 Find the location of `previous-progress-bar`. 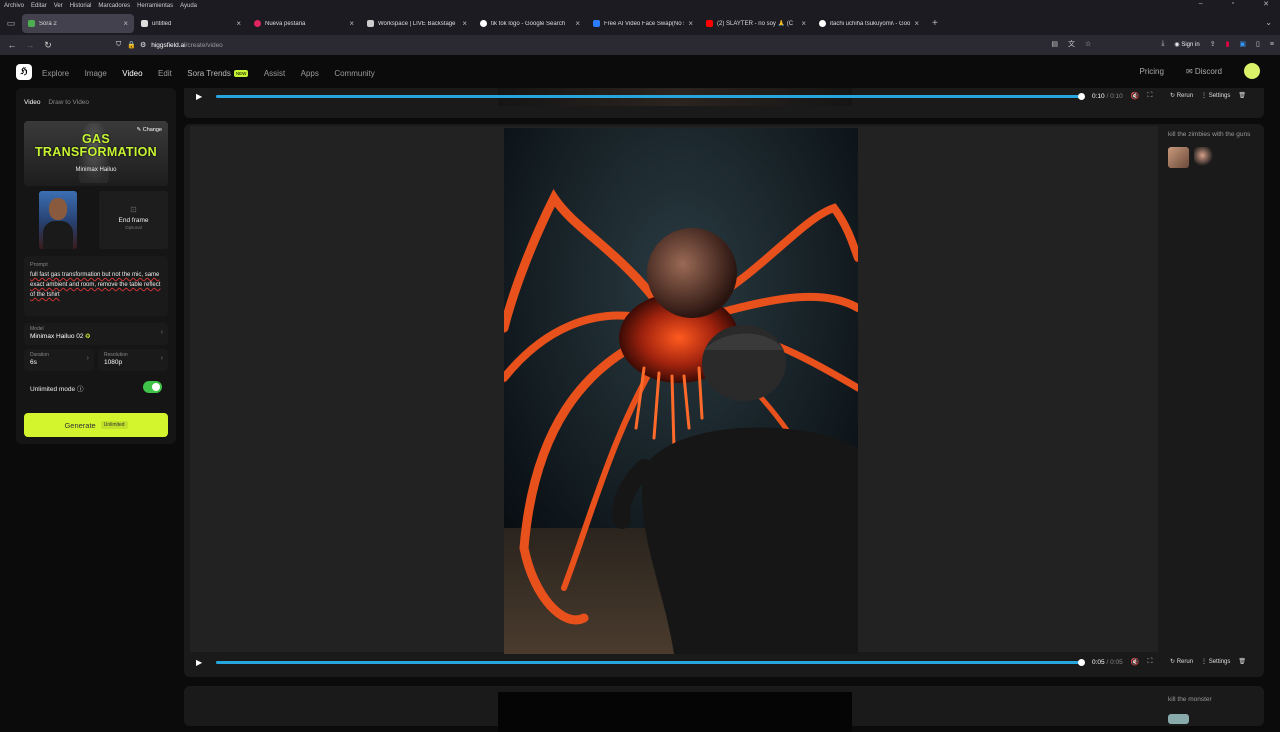

previous-progress-bar is located at coordinates (650, 96).